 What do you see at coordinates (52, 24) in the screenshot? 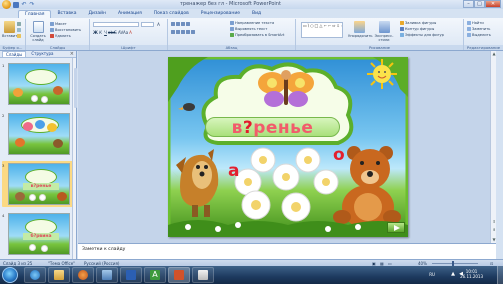
I see `layout-icon` at bounding box center [52, 24].